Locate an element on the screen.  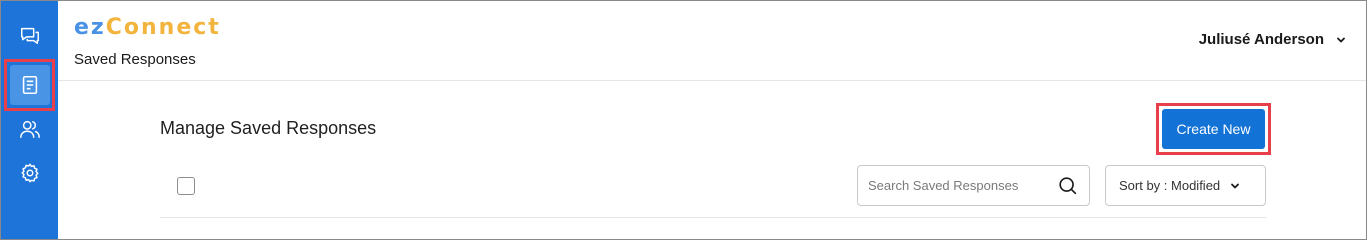
chat-bubbles-icon is located at coordinates (29, 36).